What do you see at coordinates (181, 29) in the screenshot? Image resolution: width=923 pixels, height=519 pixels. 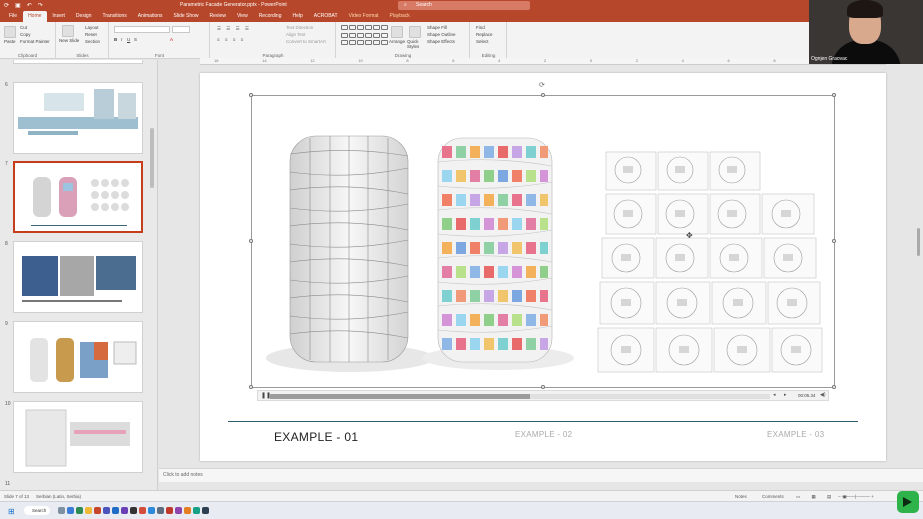 I see `font-size-select` at bounding box center [181, 29].